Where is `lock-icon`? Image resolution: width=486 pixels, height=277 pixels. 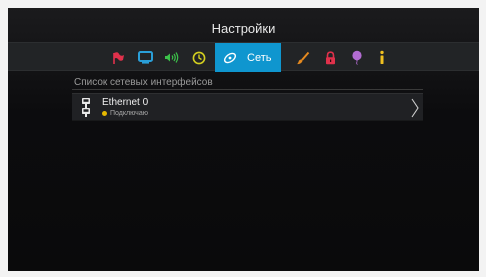 lock-icon is located at coordinates (330, 57).